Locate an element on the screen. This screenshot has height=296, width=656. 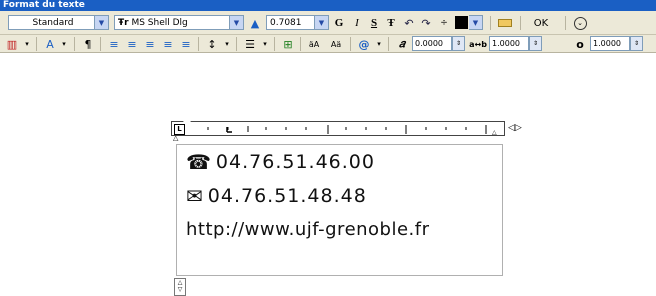
text-ruler: L △ is located at coordinates (338, 128).